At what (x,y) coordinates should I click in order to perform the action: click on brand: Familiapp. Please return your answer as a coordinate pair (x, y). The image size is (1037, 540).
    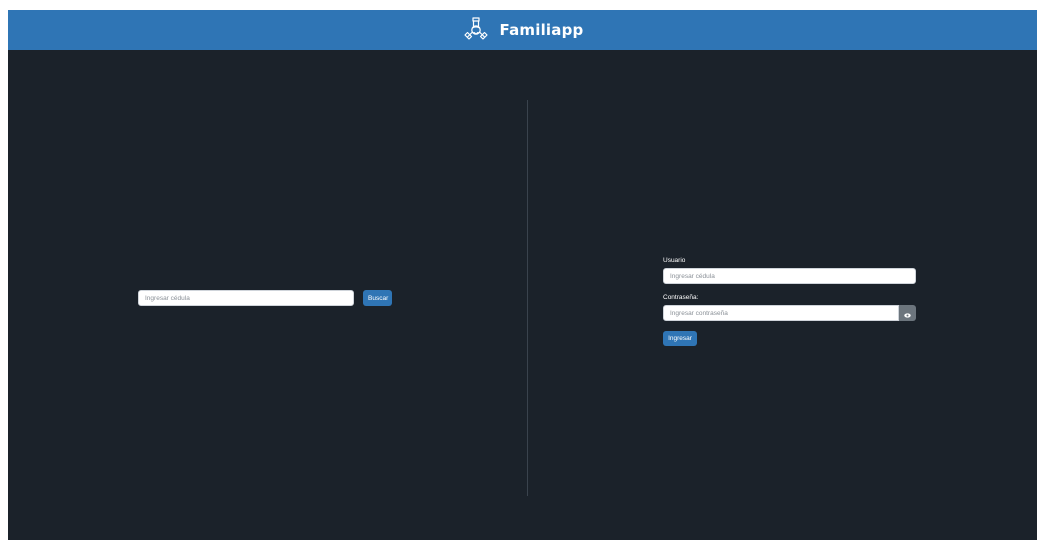
    Looking at the image, I should click on (523, 30).